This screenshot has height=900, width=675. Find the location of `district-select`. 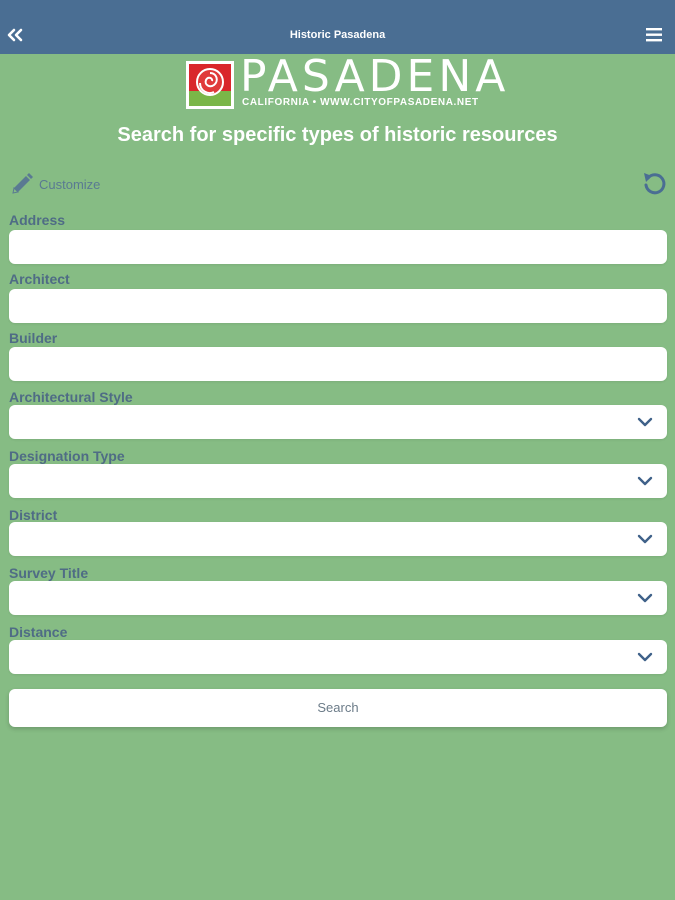

district-select is located at coordinates (338, 539).